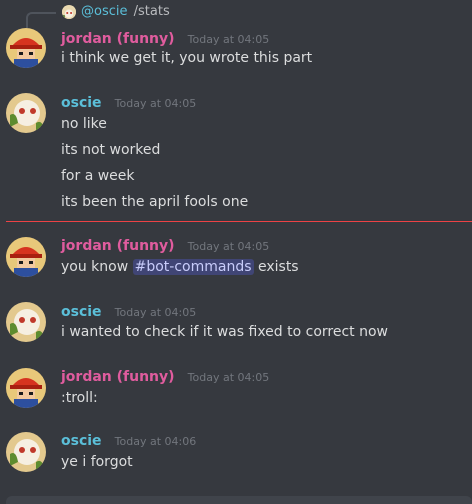  I want to click on message-text: for a week, so click(98, 176).